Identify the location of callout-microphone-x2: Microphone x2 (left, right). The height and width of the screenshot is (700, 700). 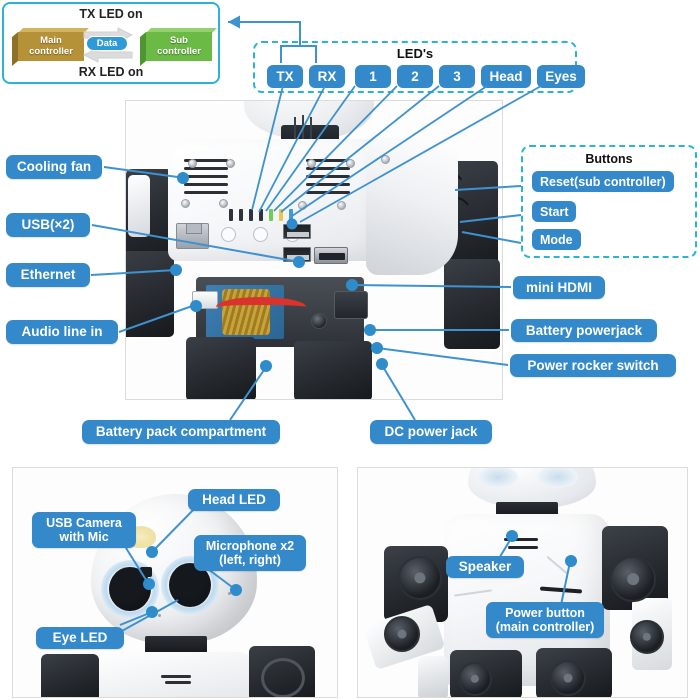
(250, 553).